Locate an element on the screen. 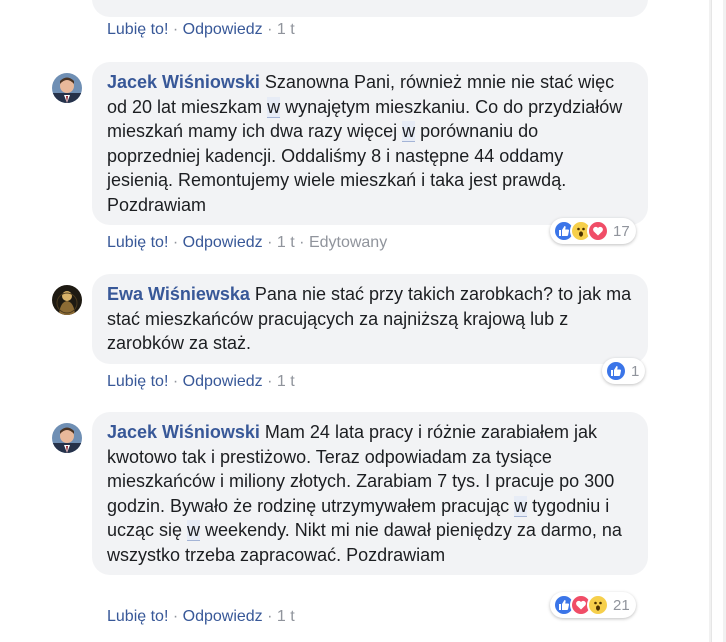  comment-actions: Lubię to! · Odpowiedz · 1 t · Edytowany is located at coordinates (247, 243).